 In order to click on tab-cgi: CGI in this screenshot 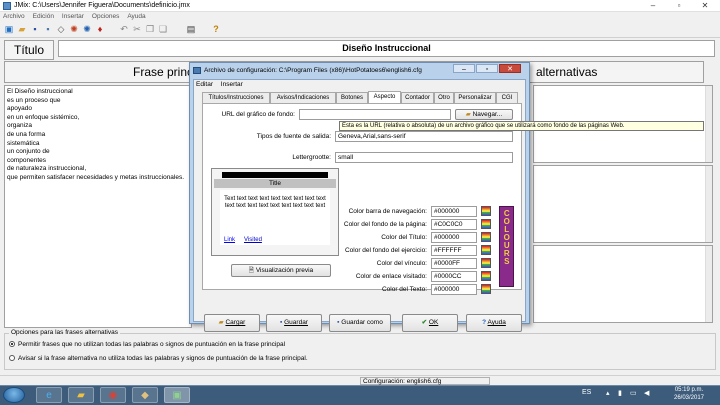, I will do `click(507, 97)`.